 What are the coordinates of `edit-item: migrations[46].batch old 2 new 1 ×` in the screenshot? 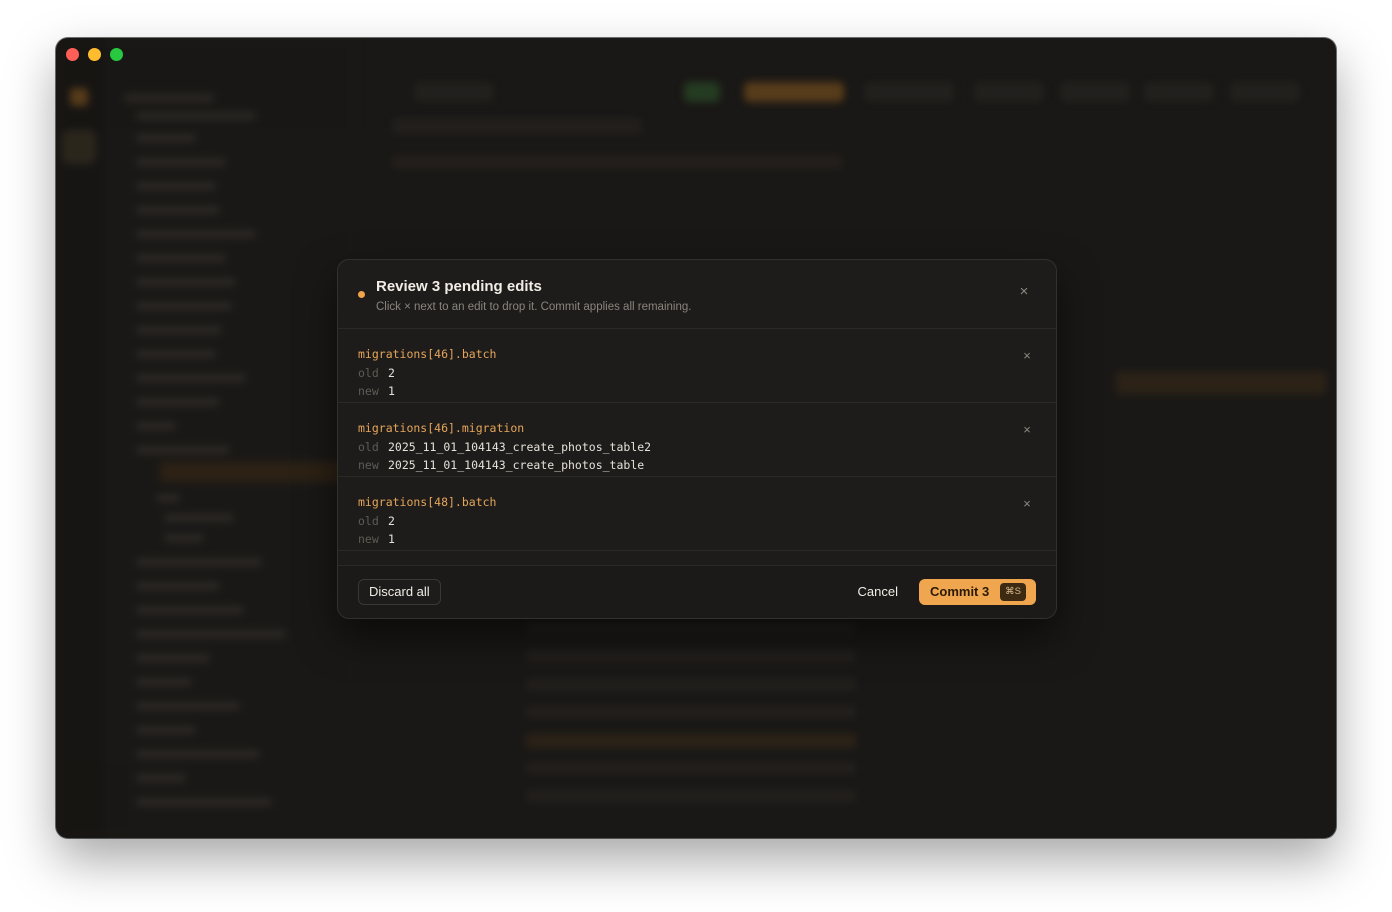 It's located at (697, 366).